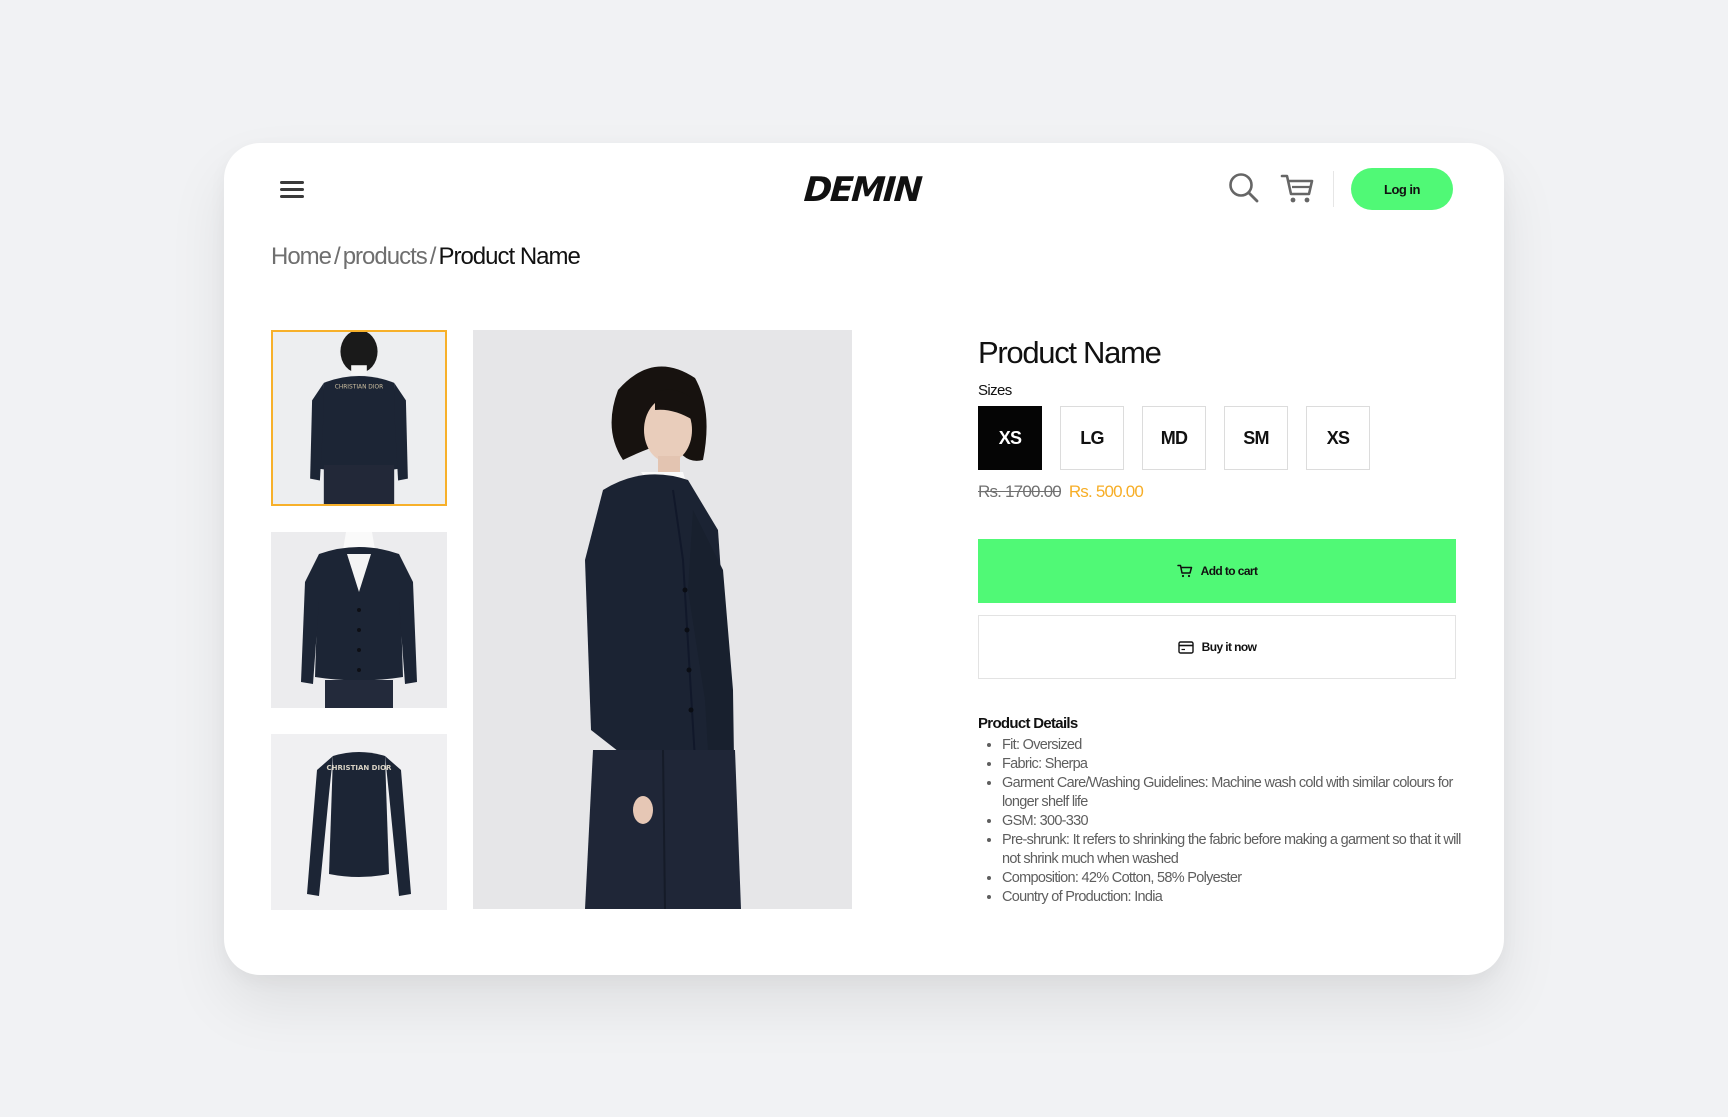 This screenshot has height=1117, width=1728. I want to click on thumbnail-back-image: CHRISTIAN DIOR, so click(359, 418).